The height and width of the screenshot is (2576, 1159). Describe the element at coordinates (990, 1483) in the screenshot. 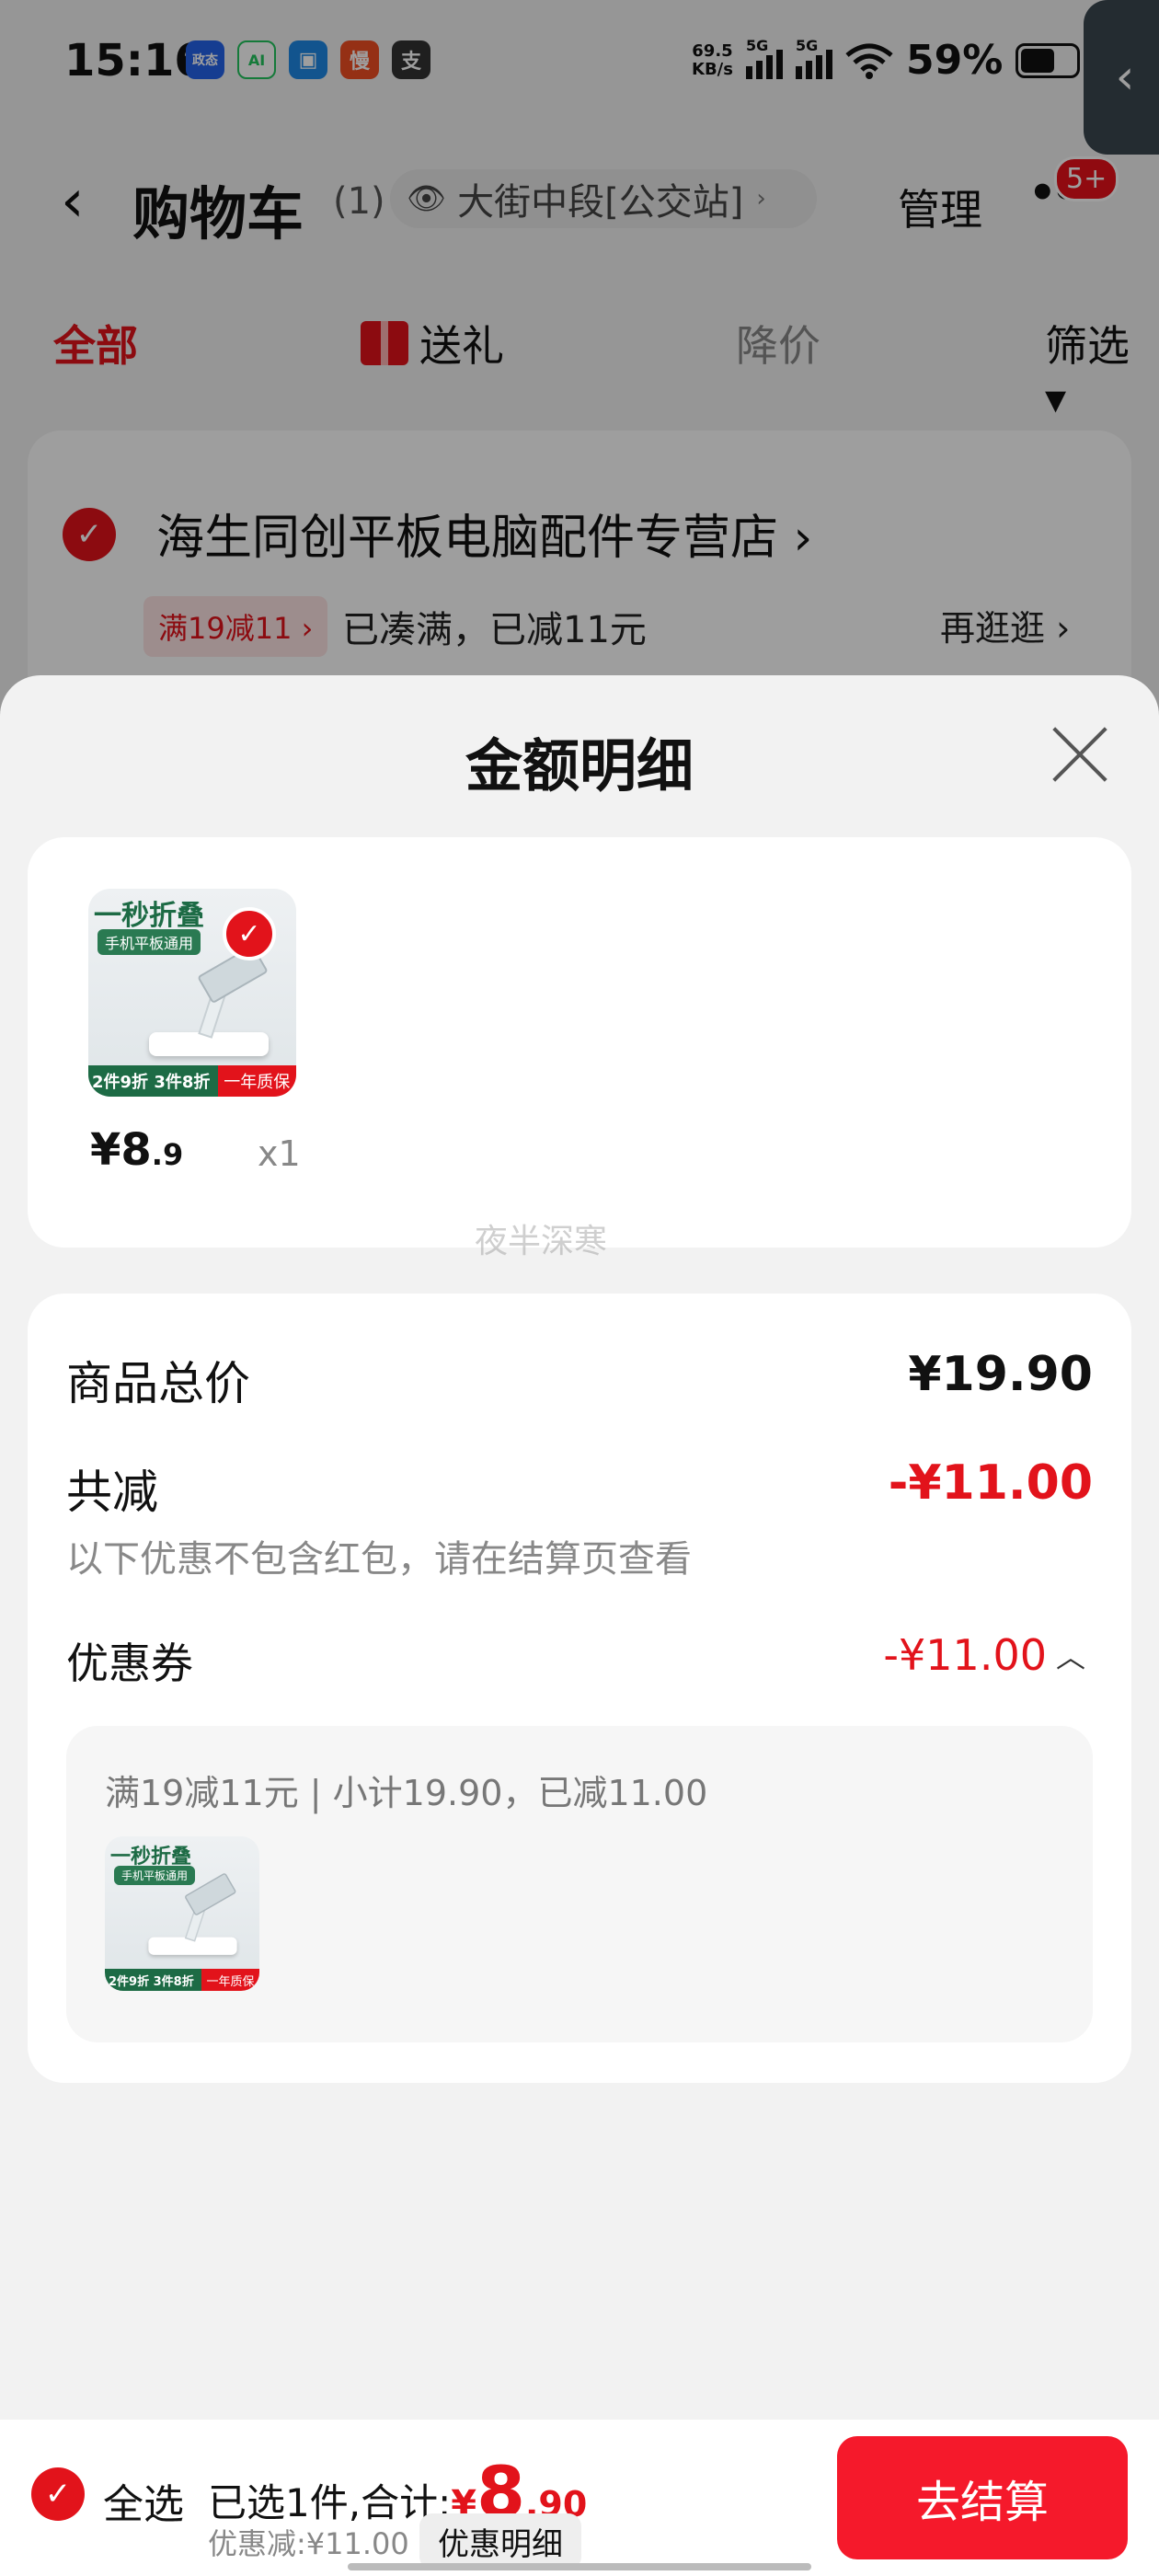

I see `total-reduce-value: -¥11.00` at that location.